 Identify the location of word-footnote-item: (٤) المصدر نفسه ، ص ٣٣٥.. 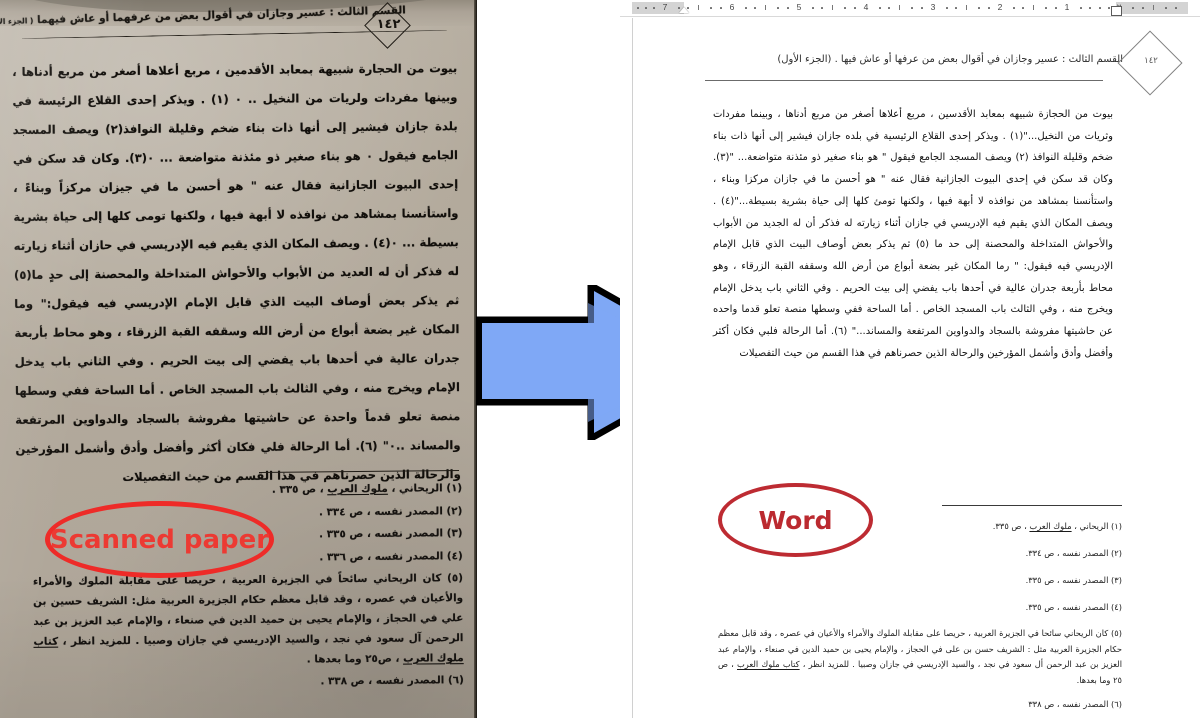
(920, 607).